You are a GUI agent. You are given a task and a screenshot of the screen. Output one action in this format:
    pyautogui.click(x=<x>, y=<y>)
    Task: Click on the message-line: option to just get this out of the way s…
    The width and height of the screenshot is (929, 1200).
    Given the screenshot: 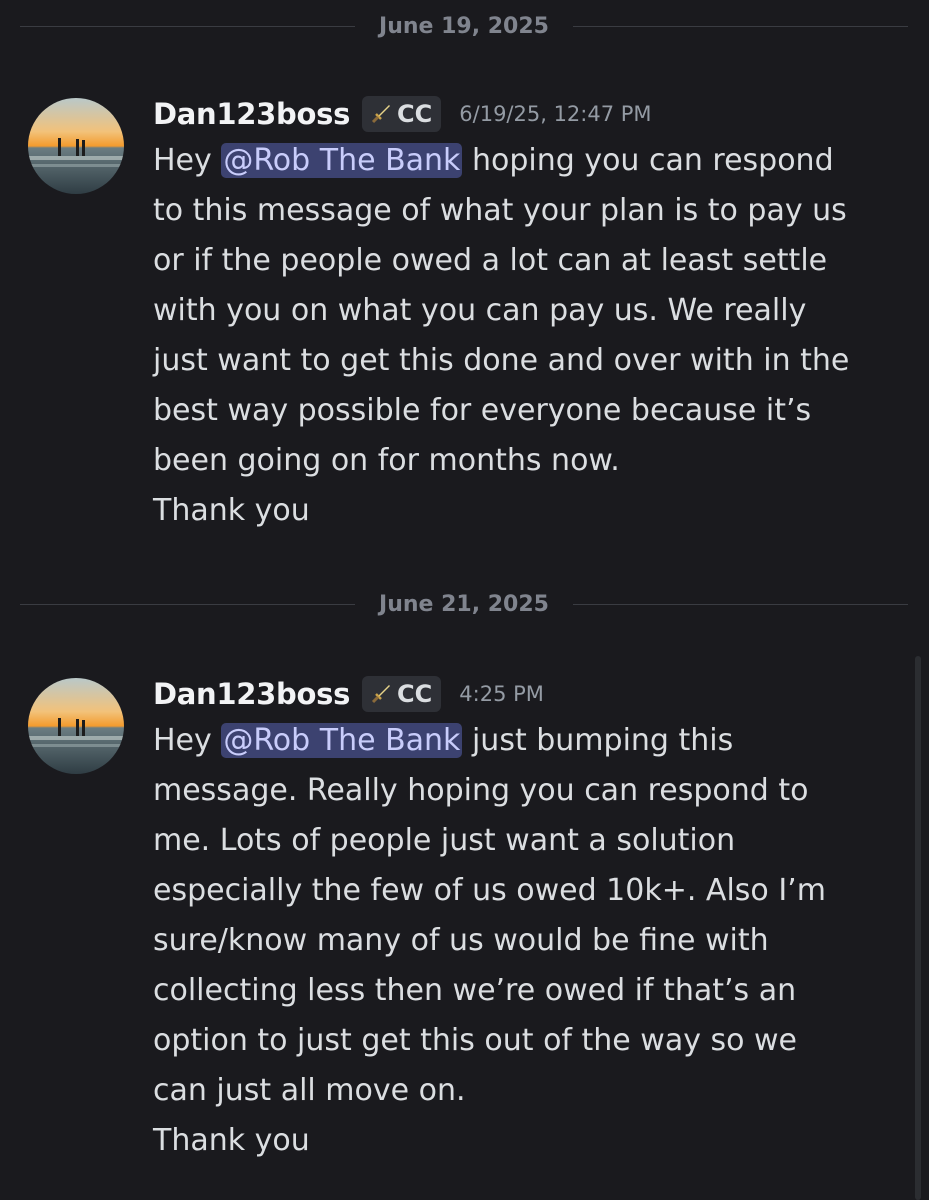 What is the action you would take?
    pyautogui.click(x=475, y=1040)
    